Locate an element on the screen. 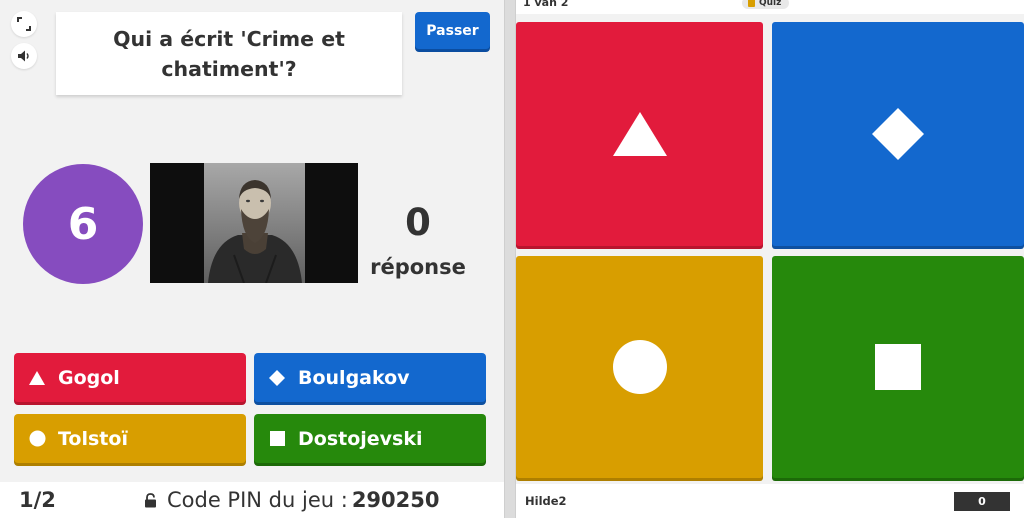 Image resolution: width=1024 pixels, height=518 pixels. question-progress: 1/2 is located at coordinates (37, 500).